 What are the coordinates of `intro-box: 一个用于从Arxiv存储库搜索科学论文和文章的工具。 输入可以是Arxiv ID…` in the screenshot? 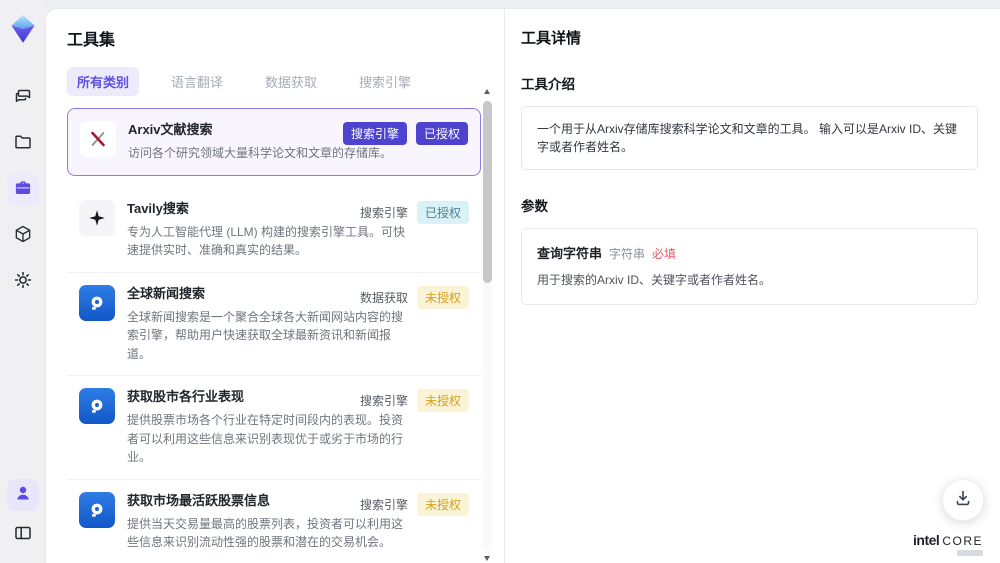 It's located at (749, 138).